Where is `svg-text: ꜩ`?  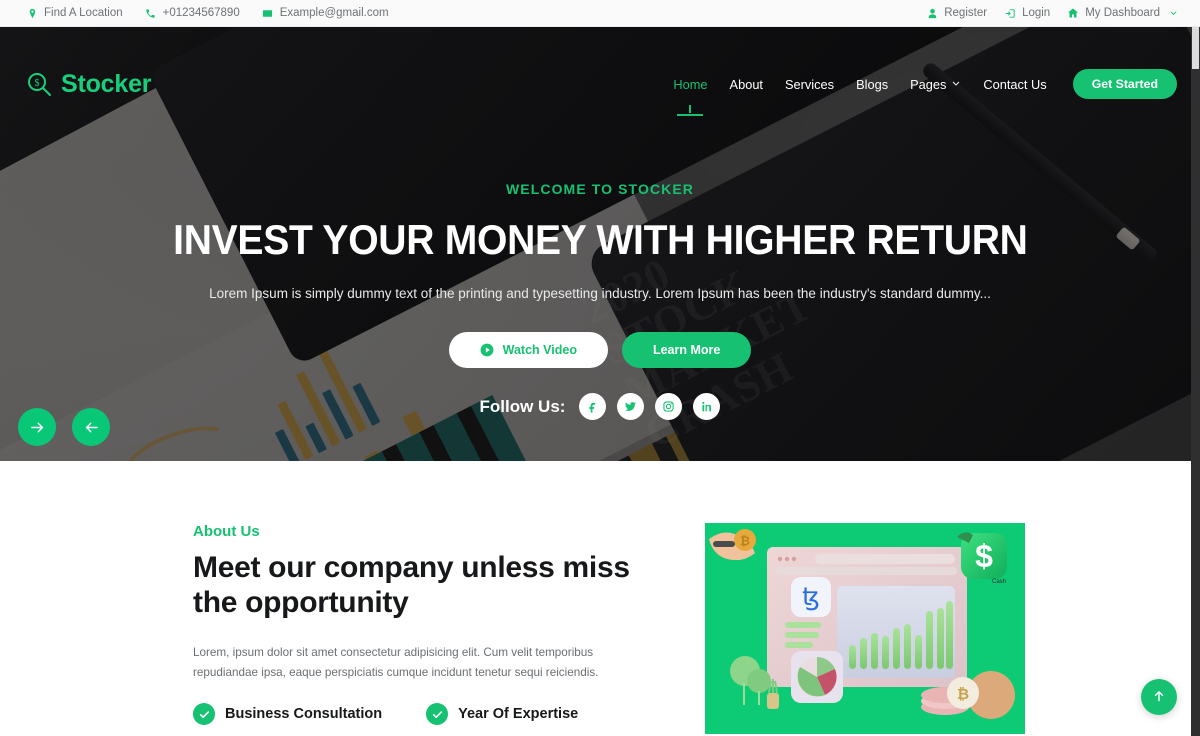 svg-text: ꜩ is located at coordinates (811, 597).